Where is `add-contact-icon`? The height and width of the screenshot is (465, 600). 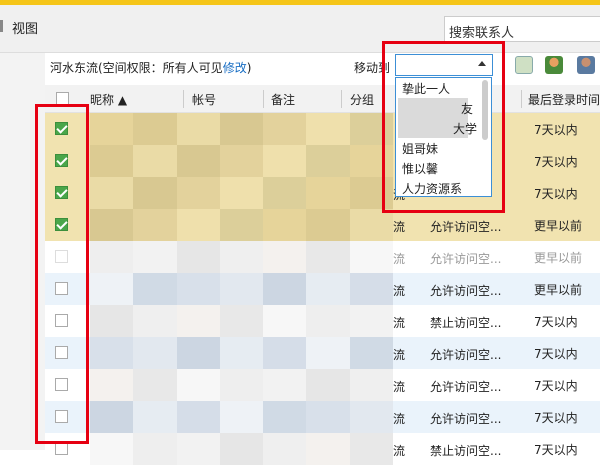
add-contact-icon is located at coordinates (554, 65).